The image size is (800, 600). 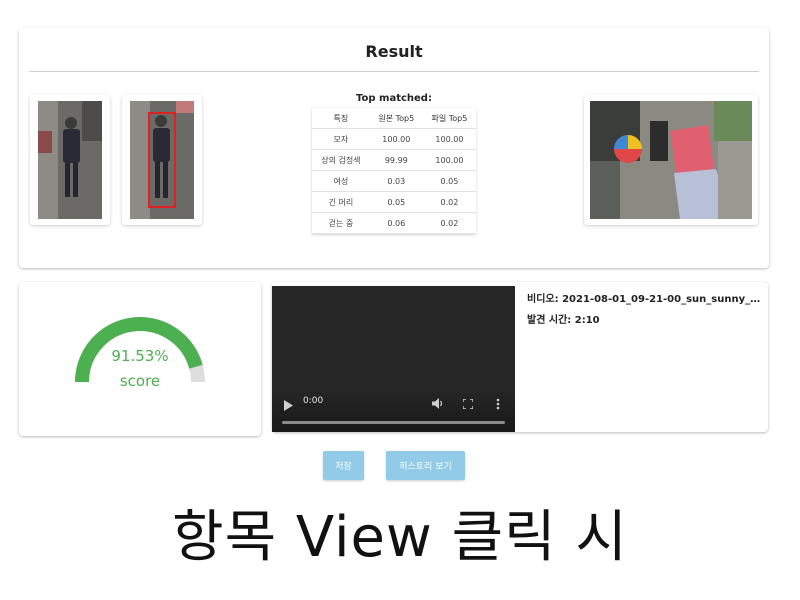 I want to click on play-icon, so click(x=288, y=405).